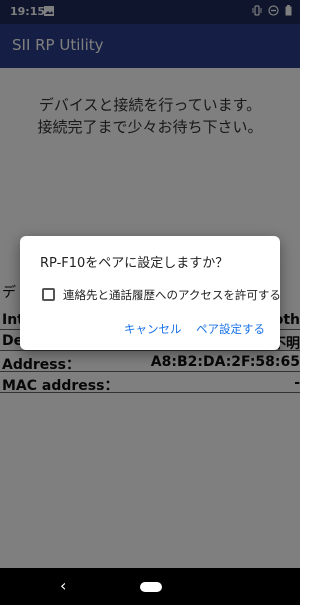 The width and height of the screenshot is (320, 605). Describe the element at coordinates (48, 294) in the screenshot. I see `contacts-access-checkbox` at that location.